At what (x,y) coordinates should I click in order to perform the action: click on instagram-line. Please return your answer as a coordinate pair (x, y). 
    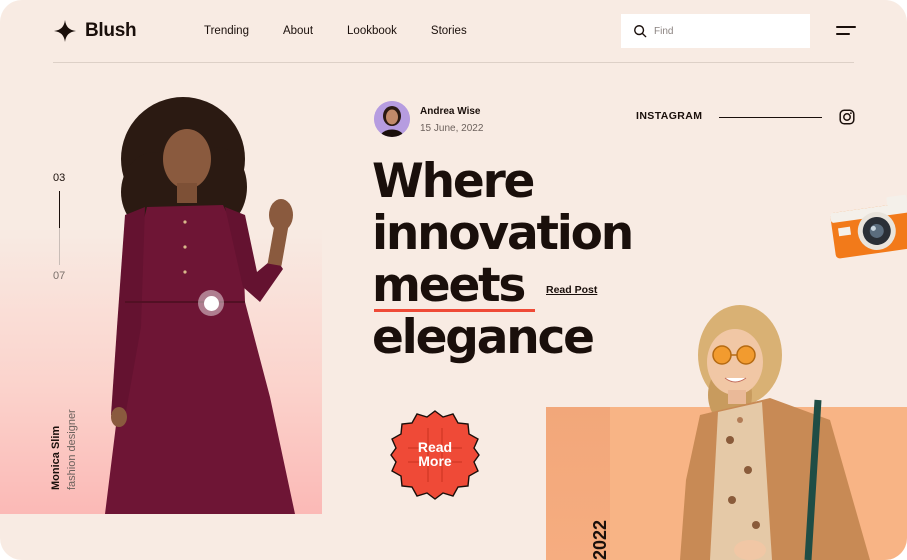
    Looking at the image, I should click on (770, 117).